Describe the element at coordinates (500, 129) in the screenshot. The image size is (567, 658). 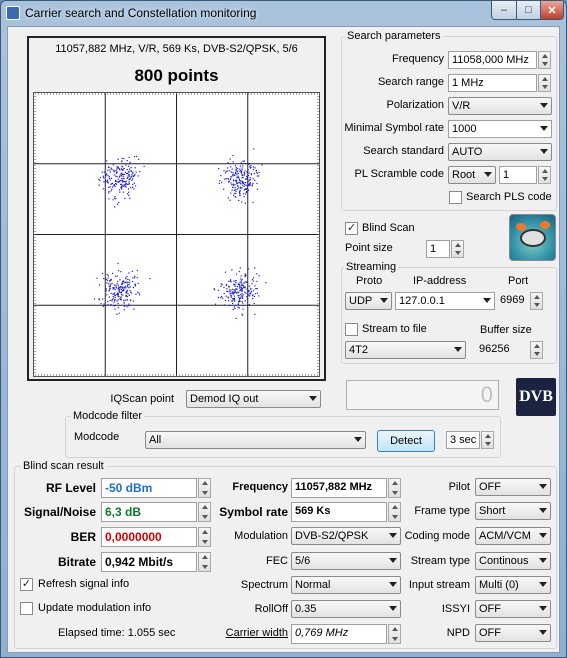
I see `min-symbol-rate-select: 1000` at that location.